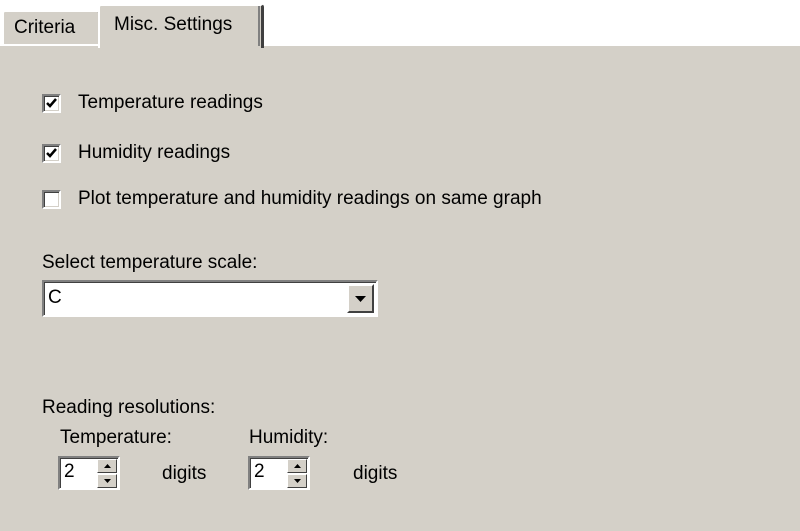 Image resolution: width=800 pixels, height=531 pixels. I want to click on humidity-digits-unit: digits, so click(375, 473).